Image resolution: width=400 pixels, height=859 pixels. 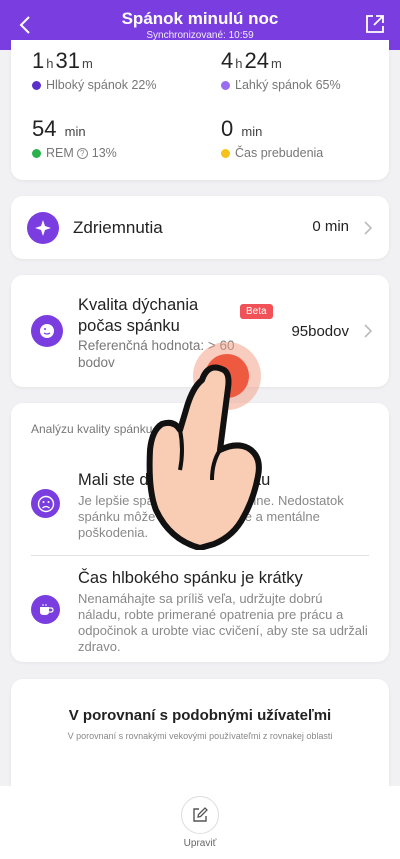 I want to click on light-hours: 4, so click(x=227, y=60).